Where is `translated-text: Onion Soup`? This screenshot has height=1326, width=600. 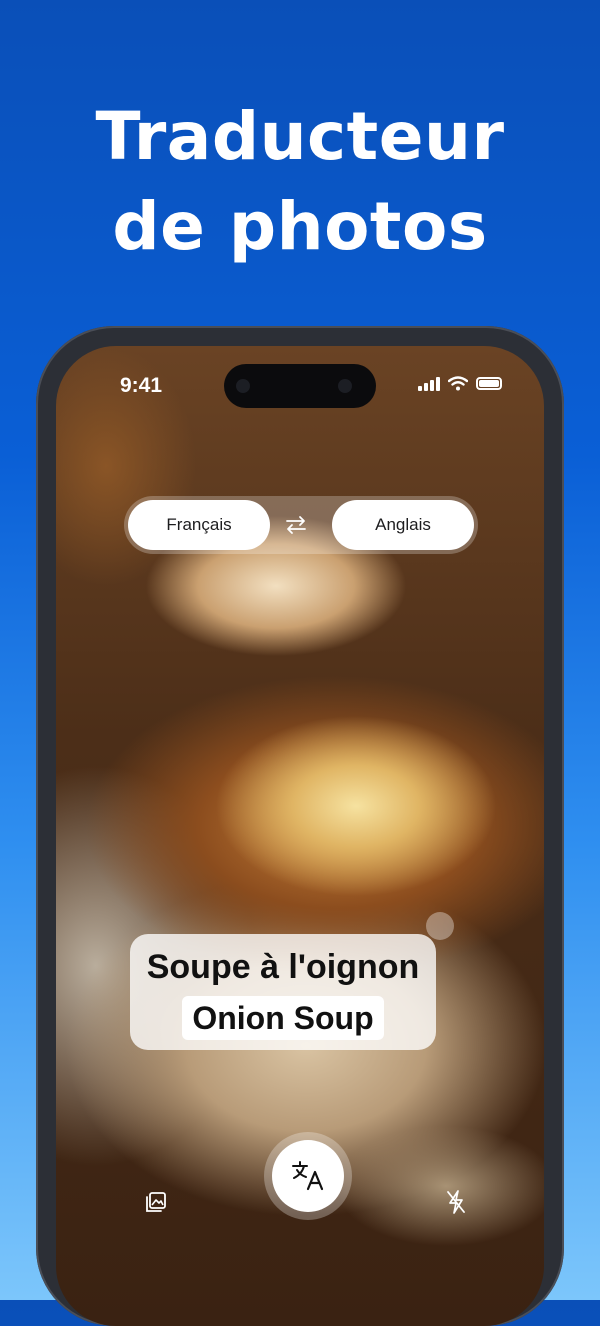
translated-text: Onion Soup is located at coordinates (283, 1017).